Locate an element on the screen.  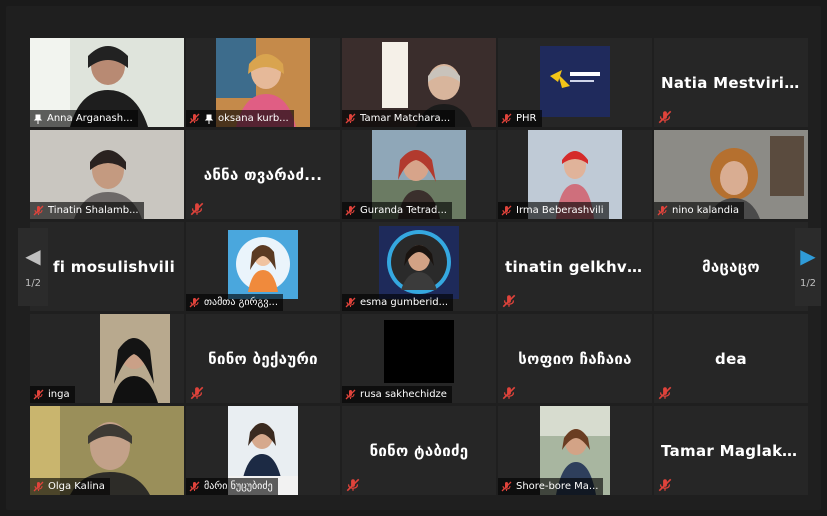
participant-label: მარი ნუცუბიძე is located at coordinates (232, 486).